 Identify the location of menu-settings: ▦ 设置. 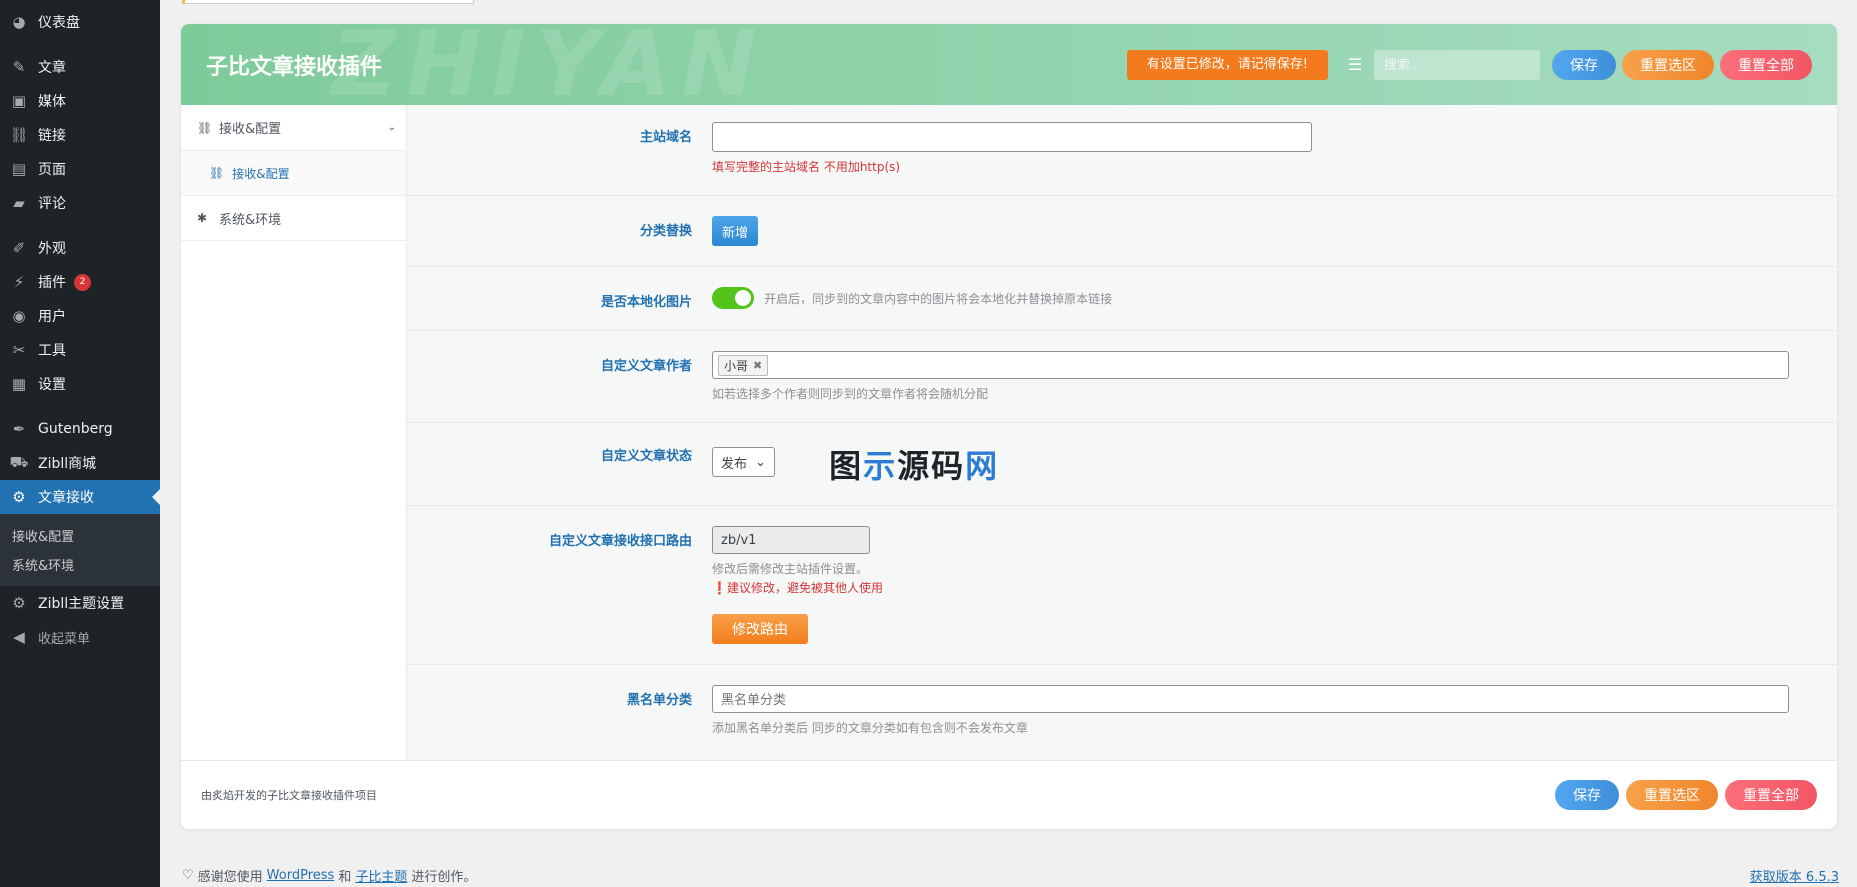
(80, 384).